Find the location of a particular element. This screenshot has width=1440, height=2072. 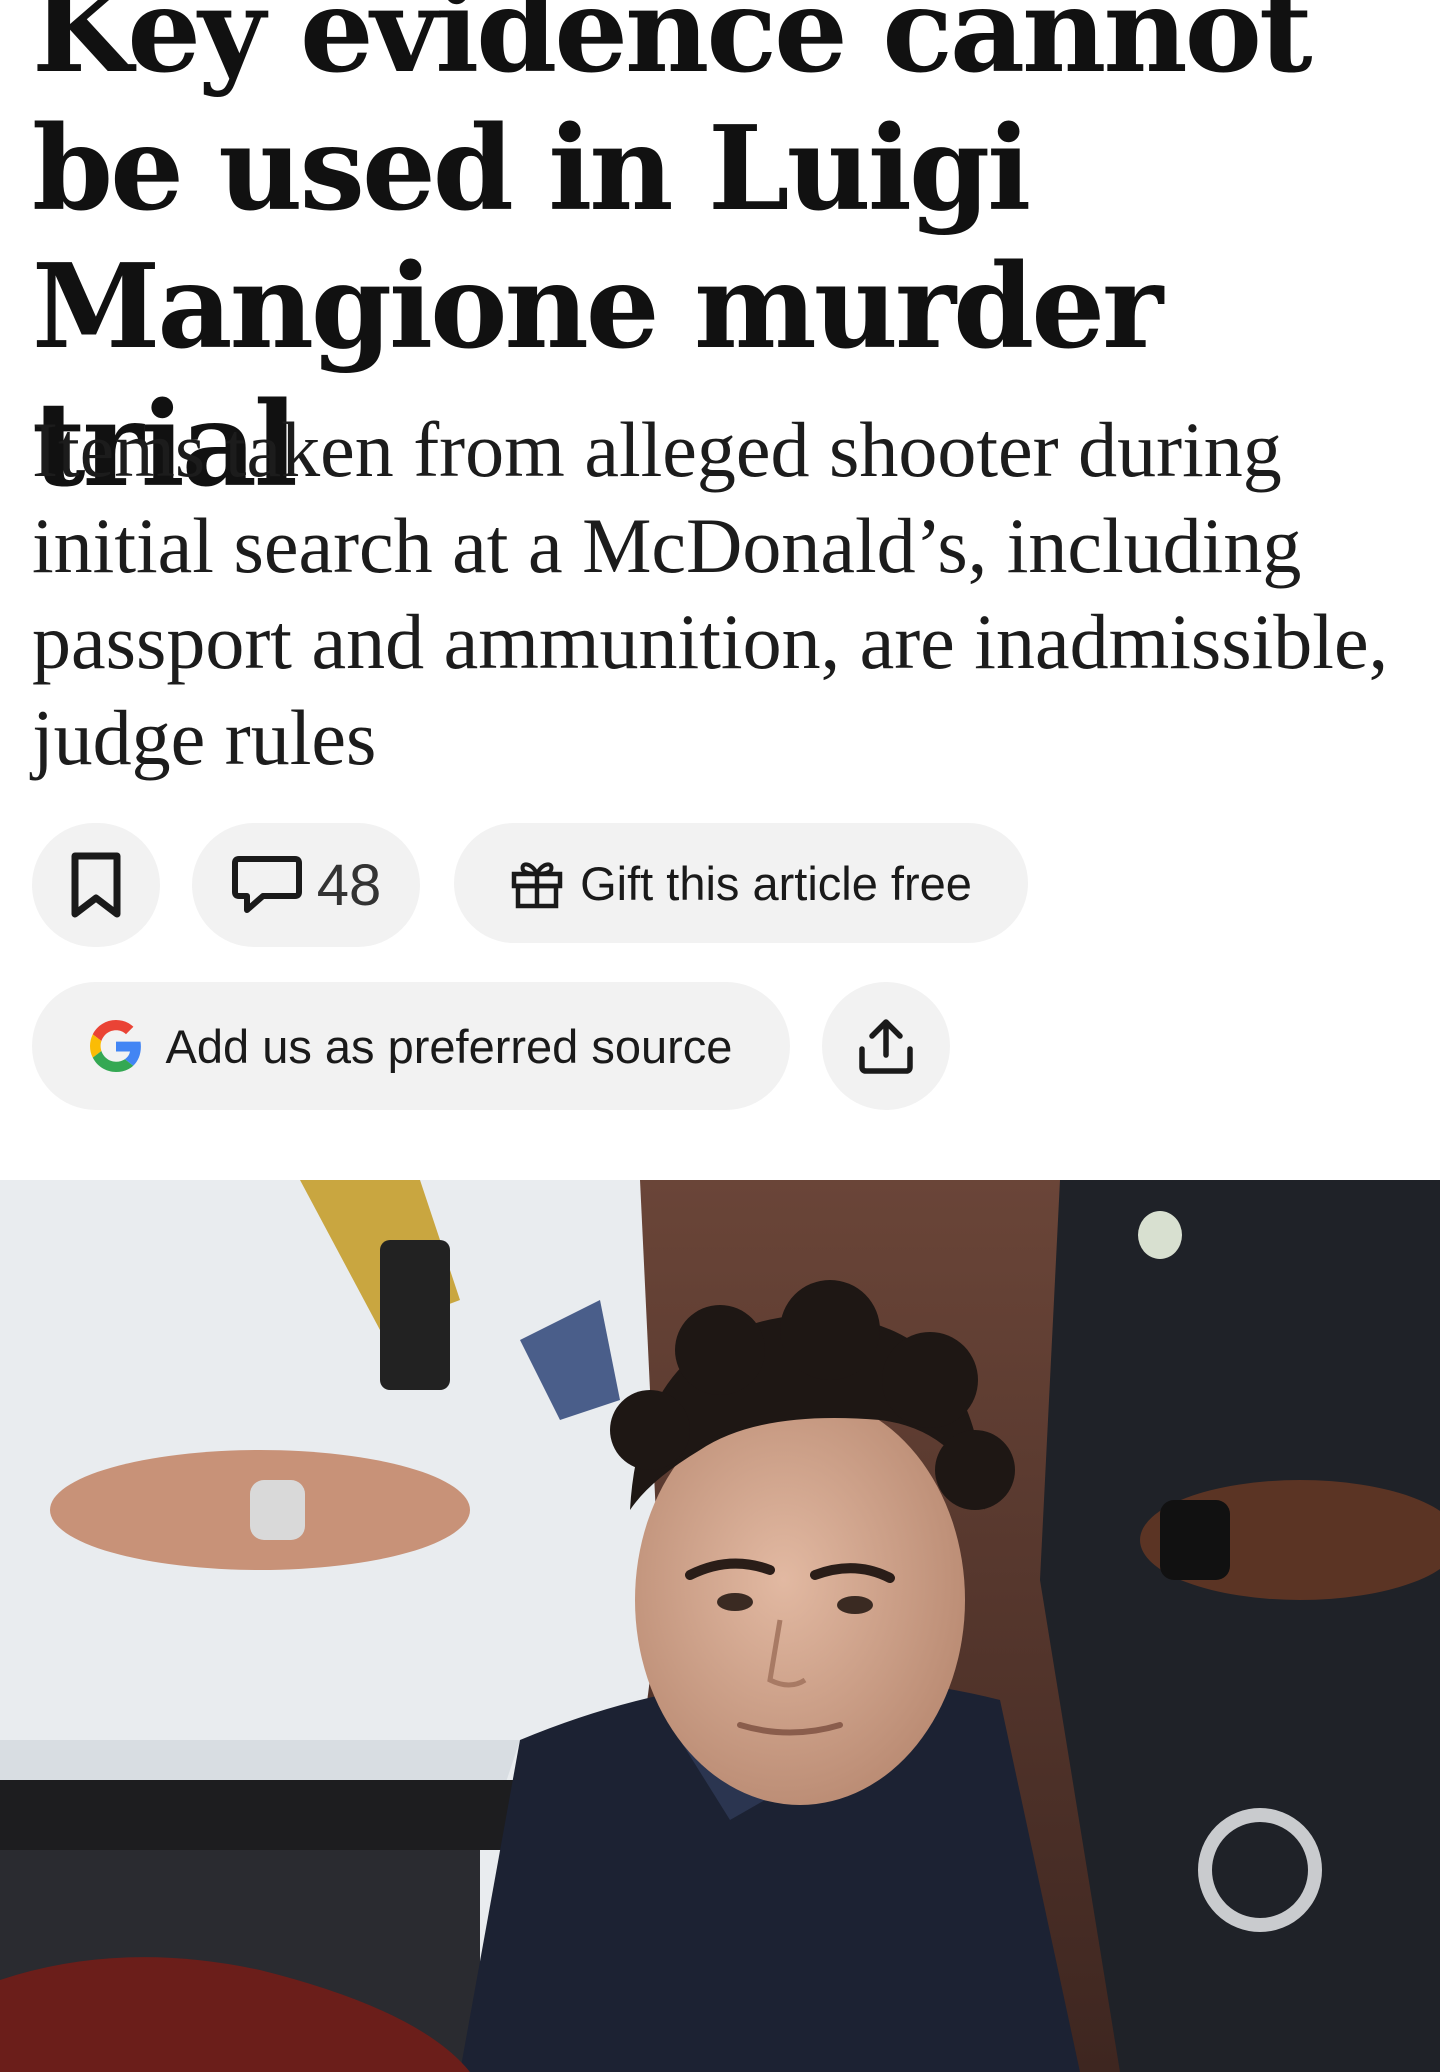

google-g-icon is located at coordinates (115, 1046).